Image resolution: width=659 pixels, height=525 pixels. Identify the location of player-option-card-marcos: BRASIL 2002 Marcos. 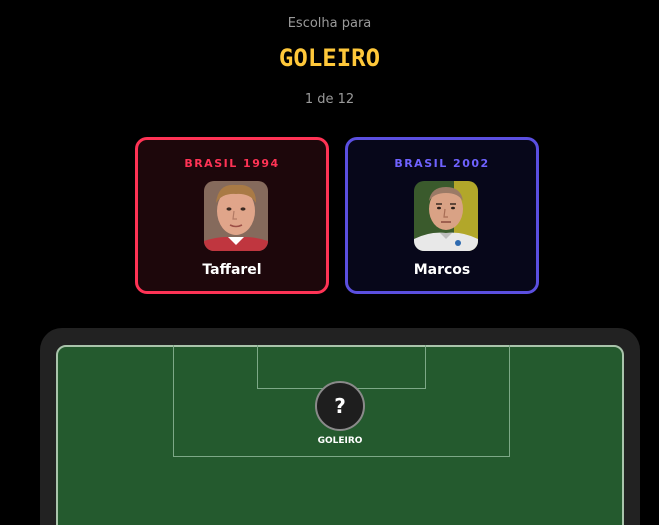
(442, 215).